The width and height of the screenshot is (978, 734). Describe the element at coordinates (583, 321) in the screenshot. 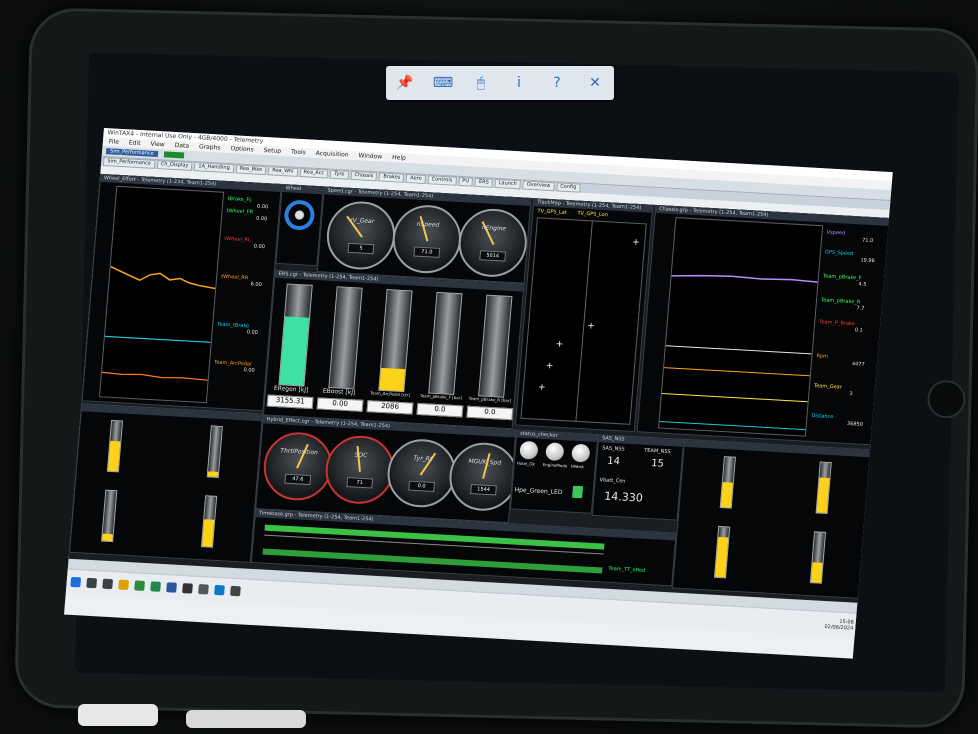

I see `track-map-area: + + + + +` at that location.